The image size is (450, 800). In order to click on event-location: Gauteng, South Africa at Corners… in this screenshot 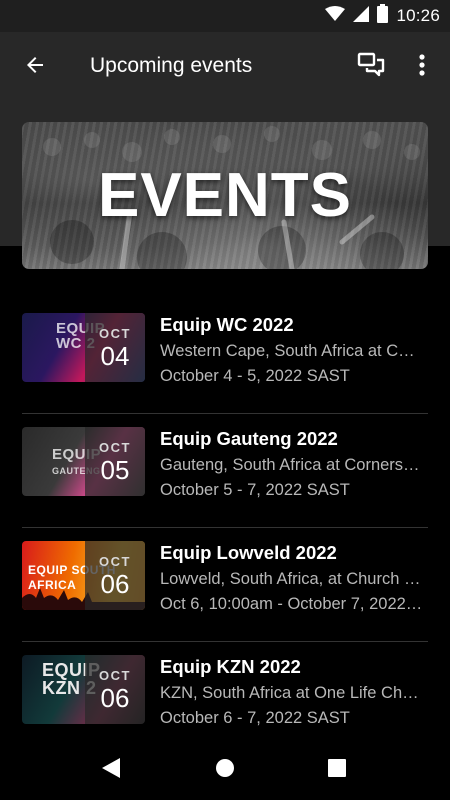, I will do `click(290, 465)`.